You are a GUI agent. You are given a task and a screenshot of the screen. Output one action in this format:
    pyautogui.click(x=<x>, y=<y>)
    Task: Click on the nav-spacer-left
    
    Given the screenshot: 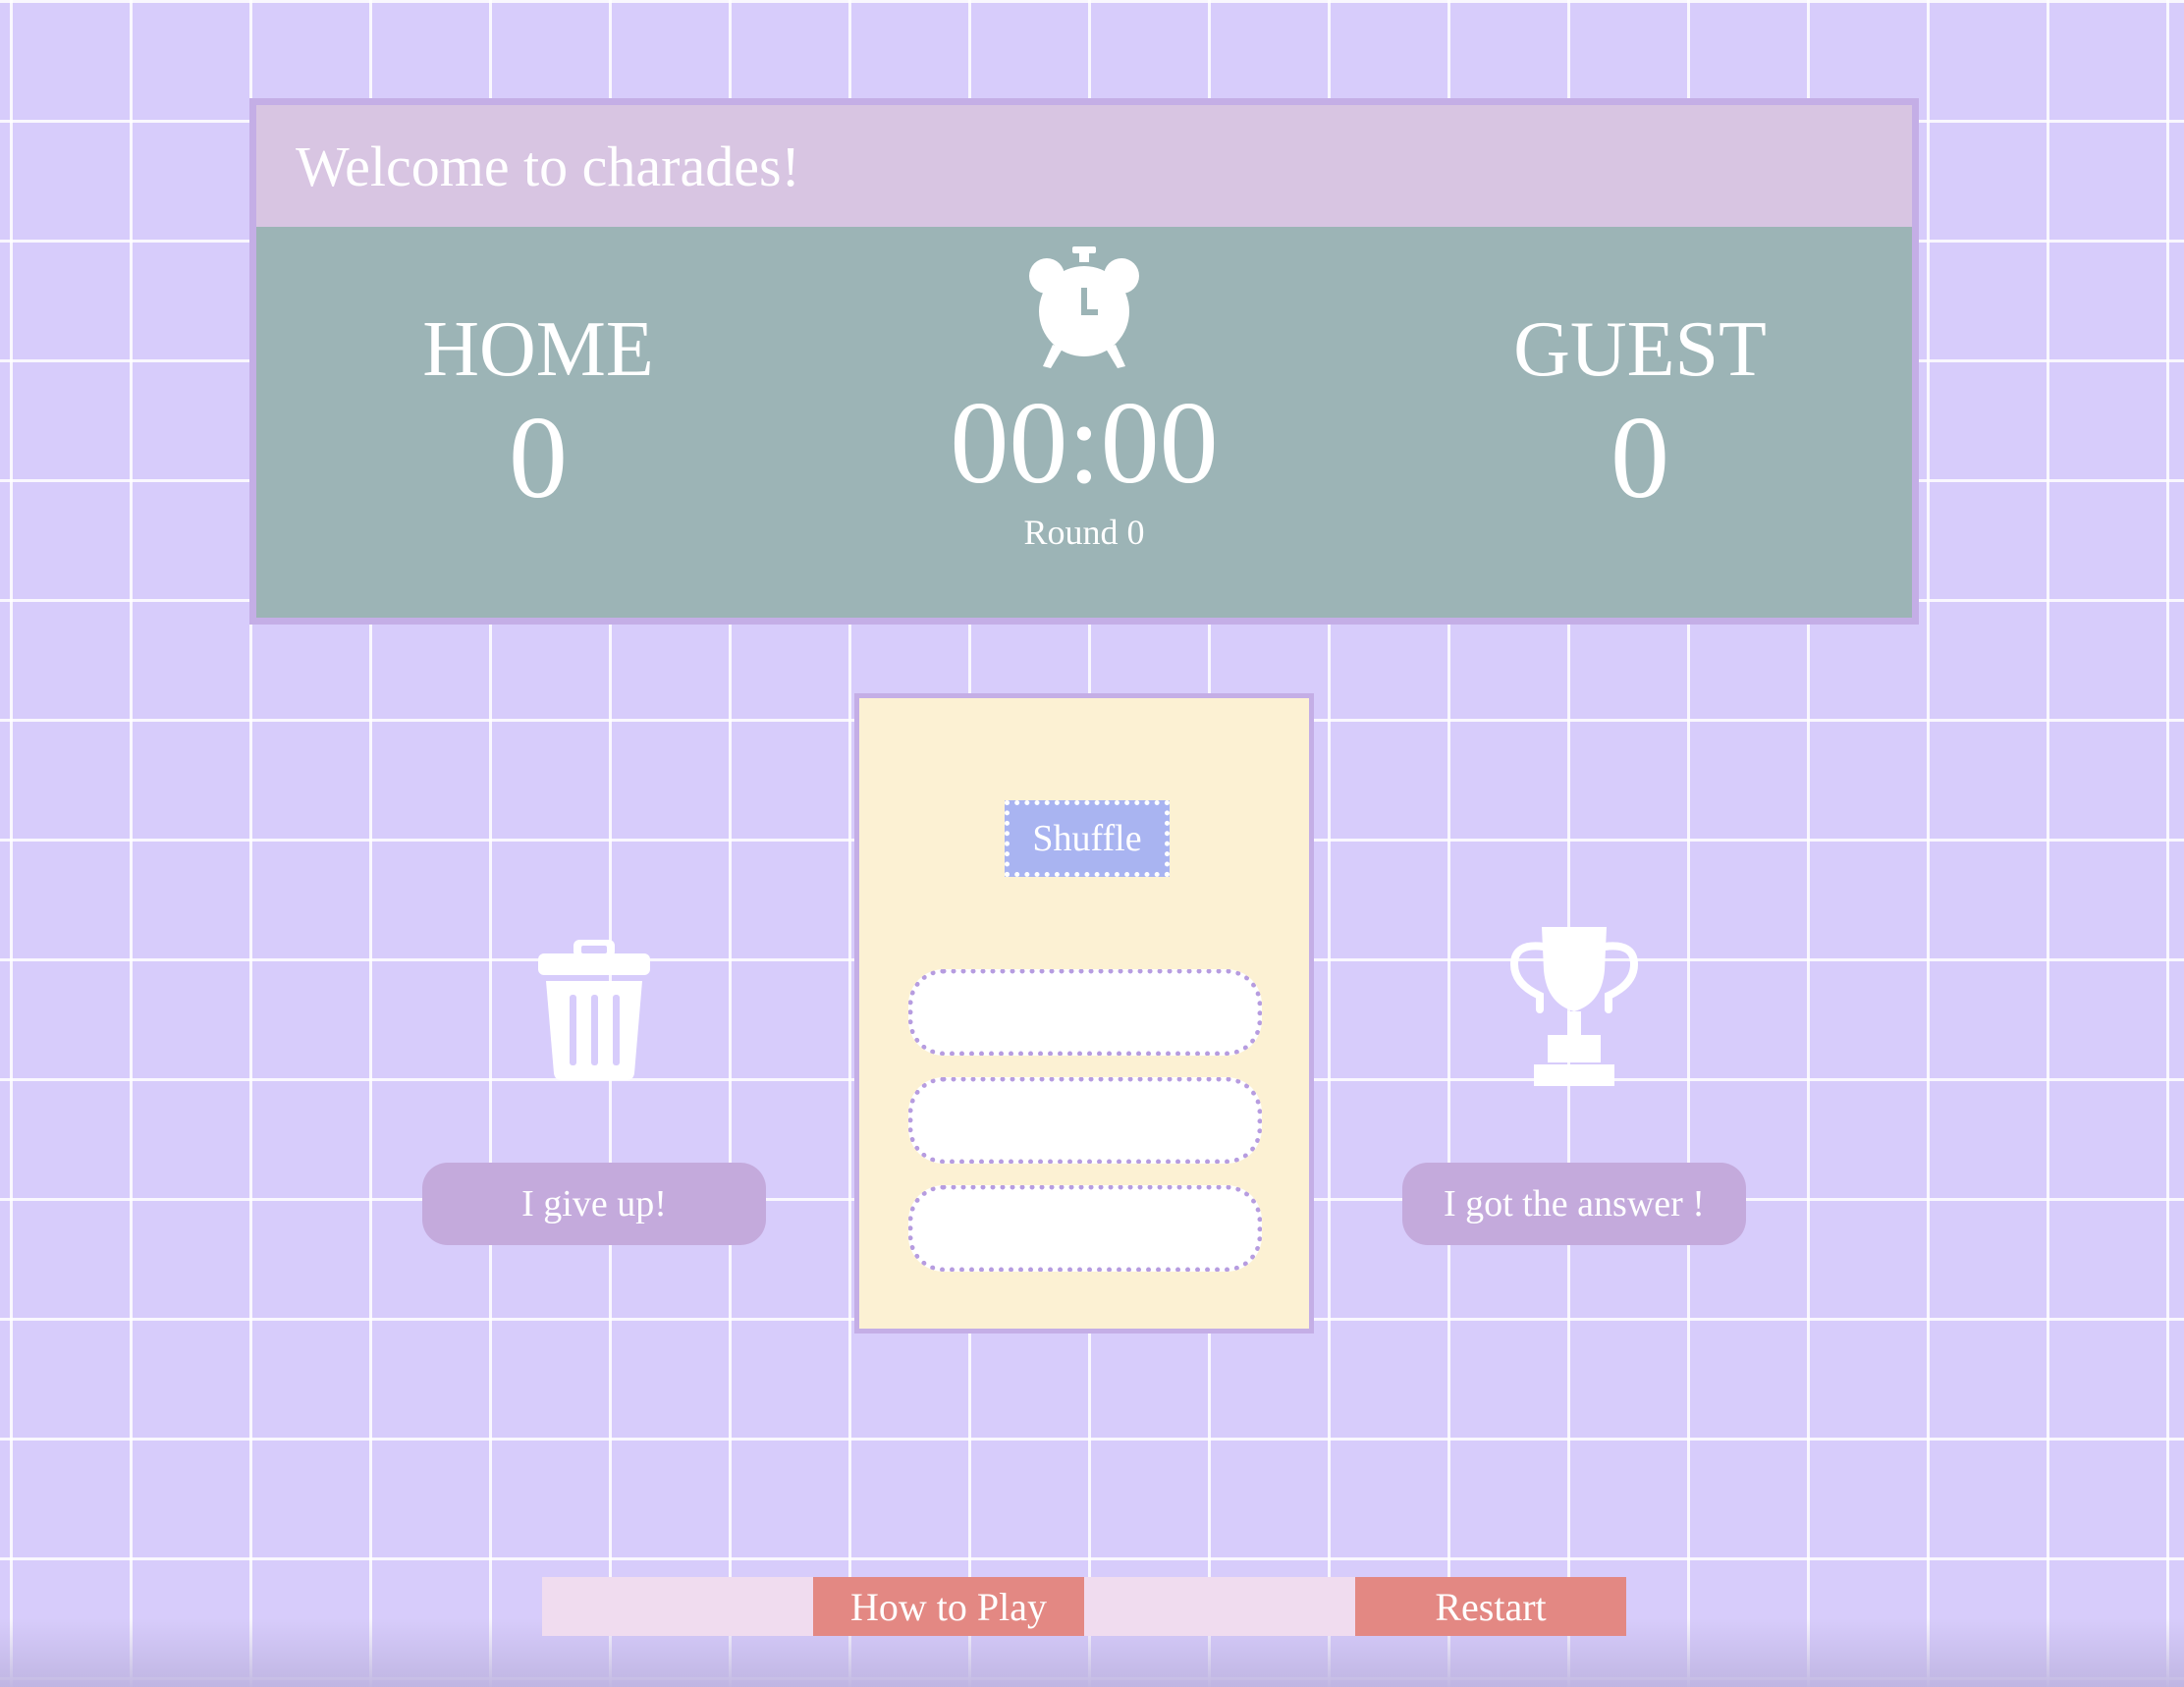 What is the action you would take?
    pyautogui.click(x=677, y=1606)
    